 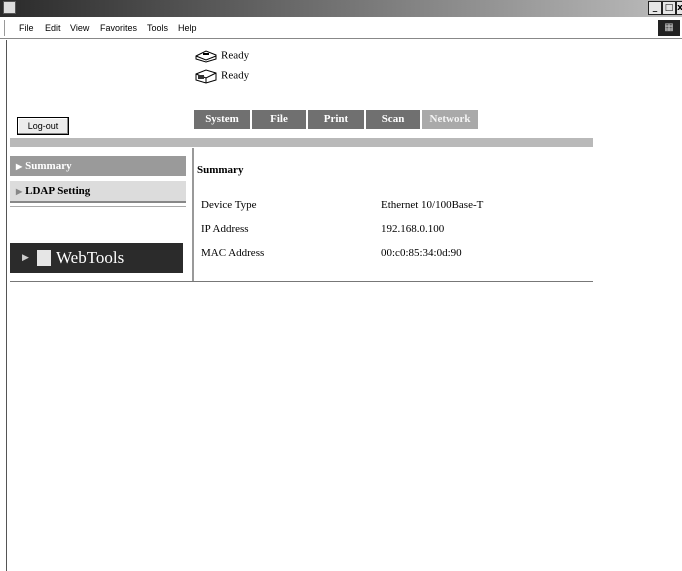 What do you see at coordinates (26, 28) in the screenshot?
I see `menu-file: File` at bounding box center [26, 28].